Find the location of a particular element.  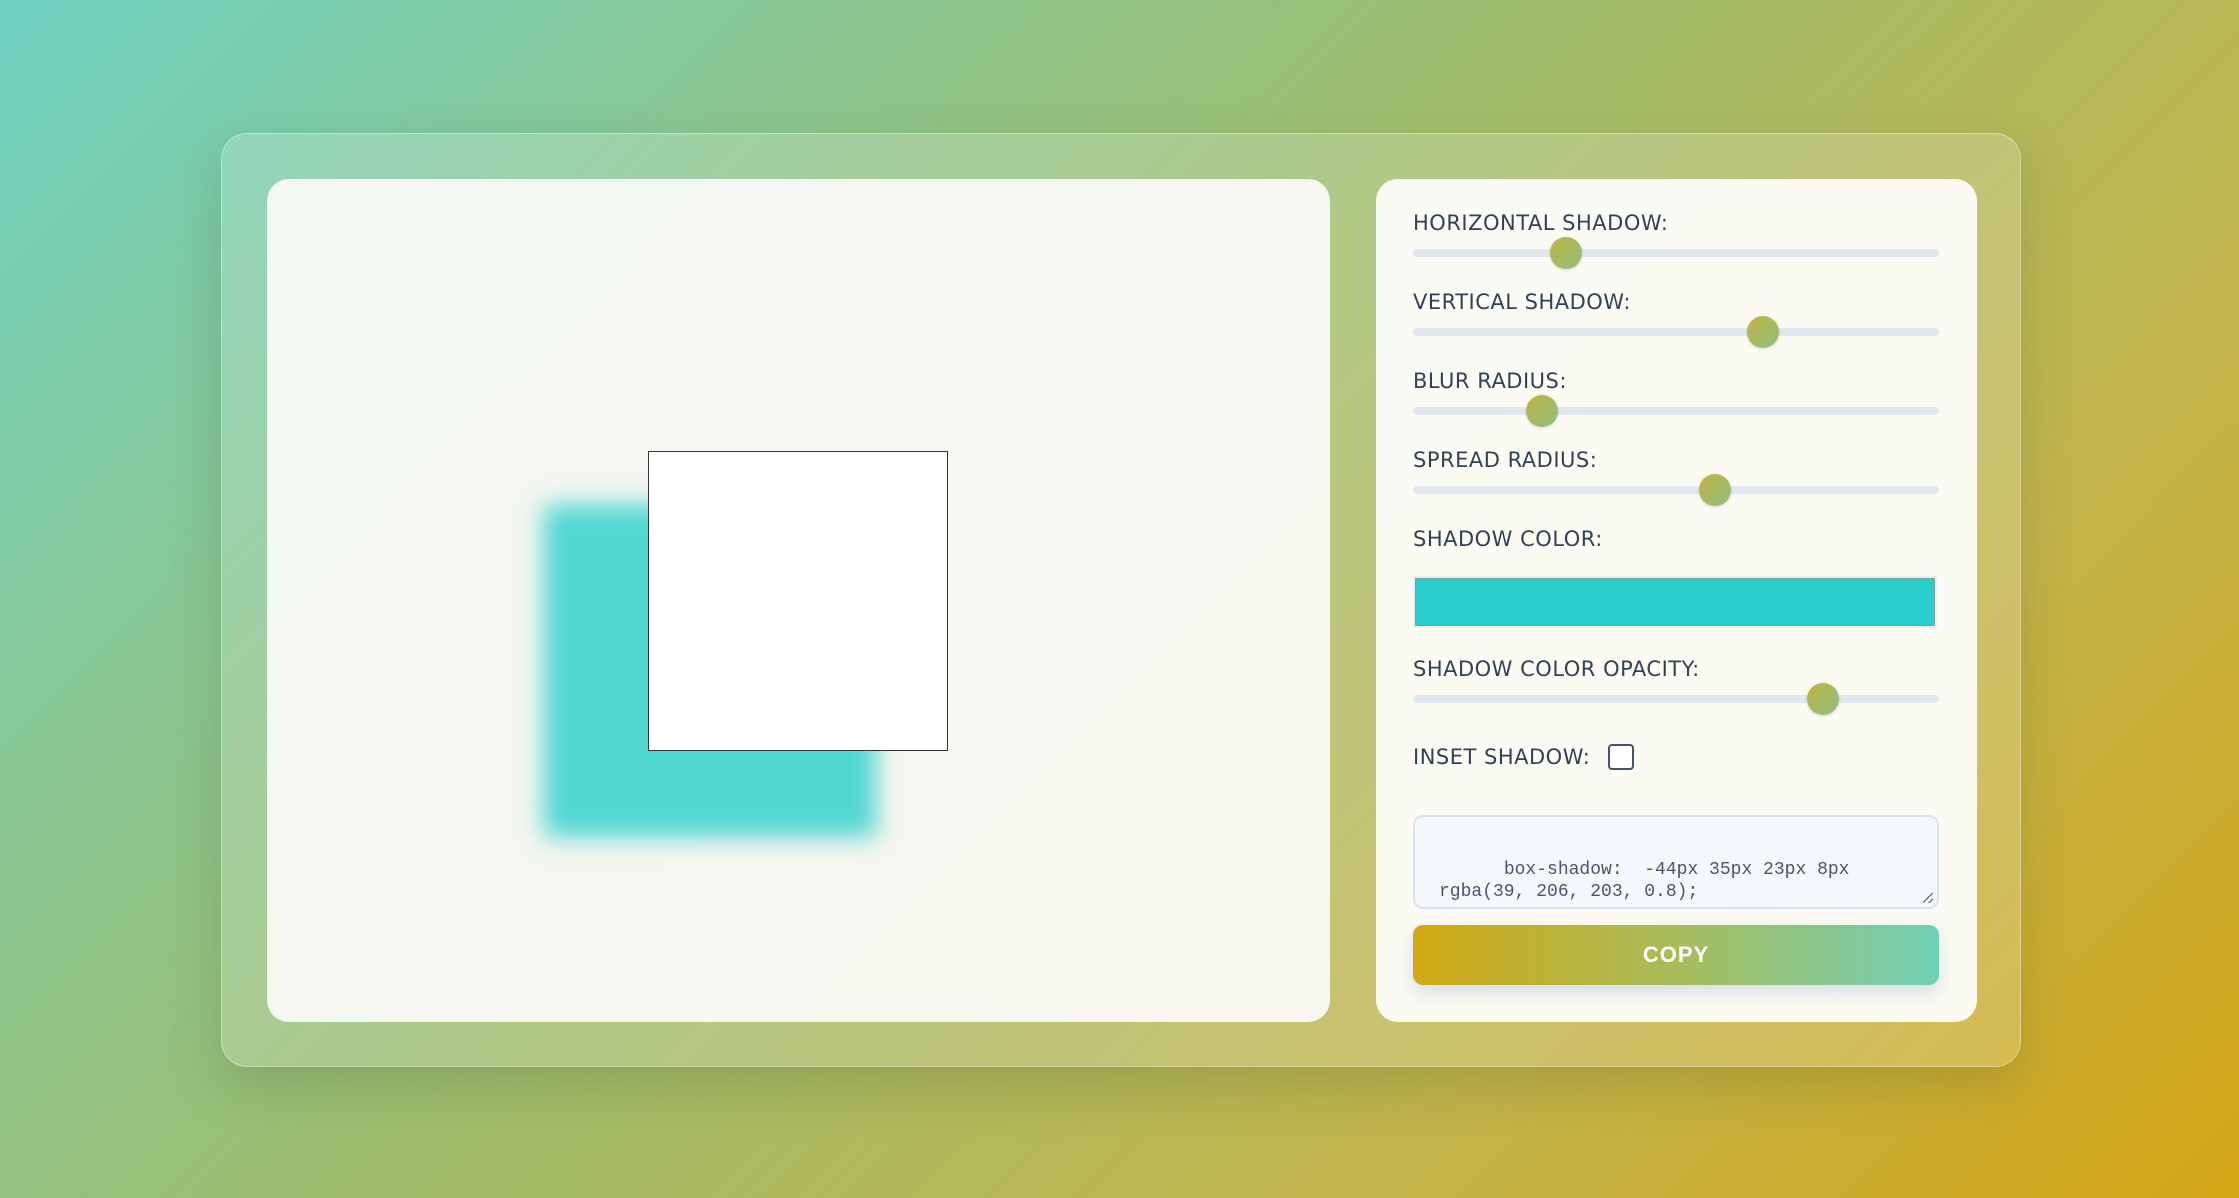

vertical-shadow-label: VERTICAL SHADOW: is located at coordinates (1522, 302).